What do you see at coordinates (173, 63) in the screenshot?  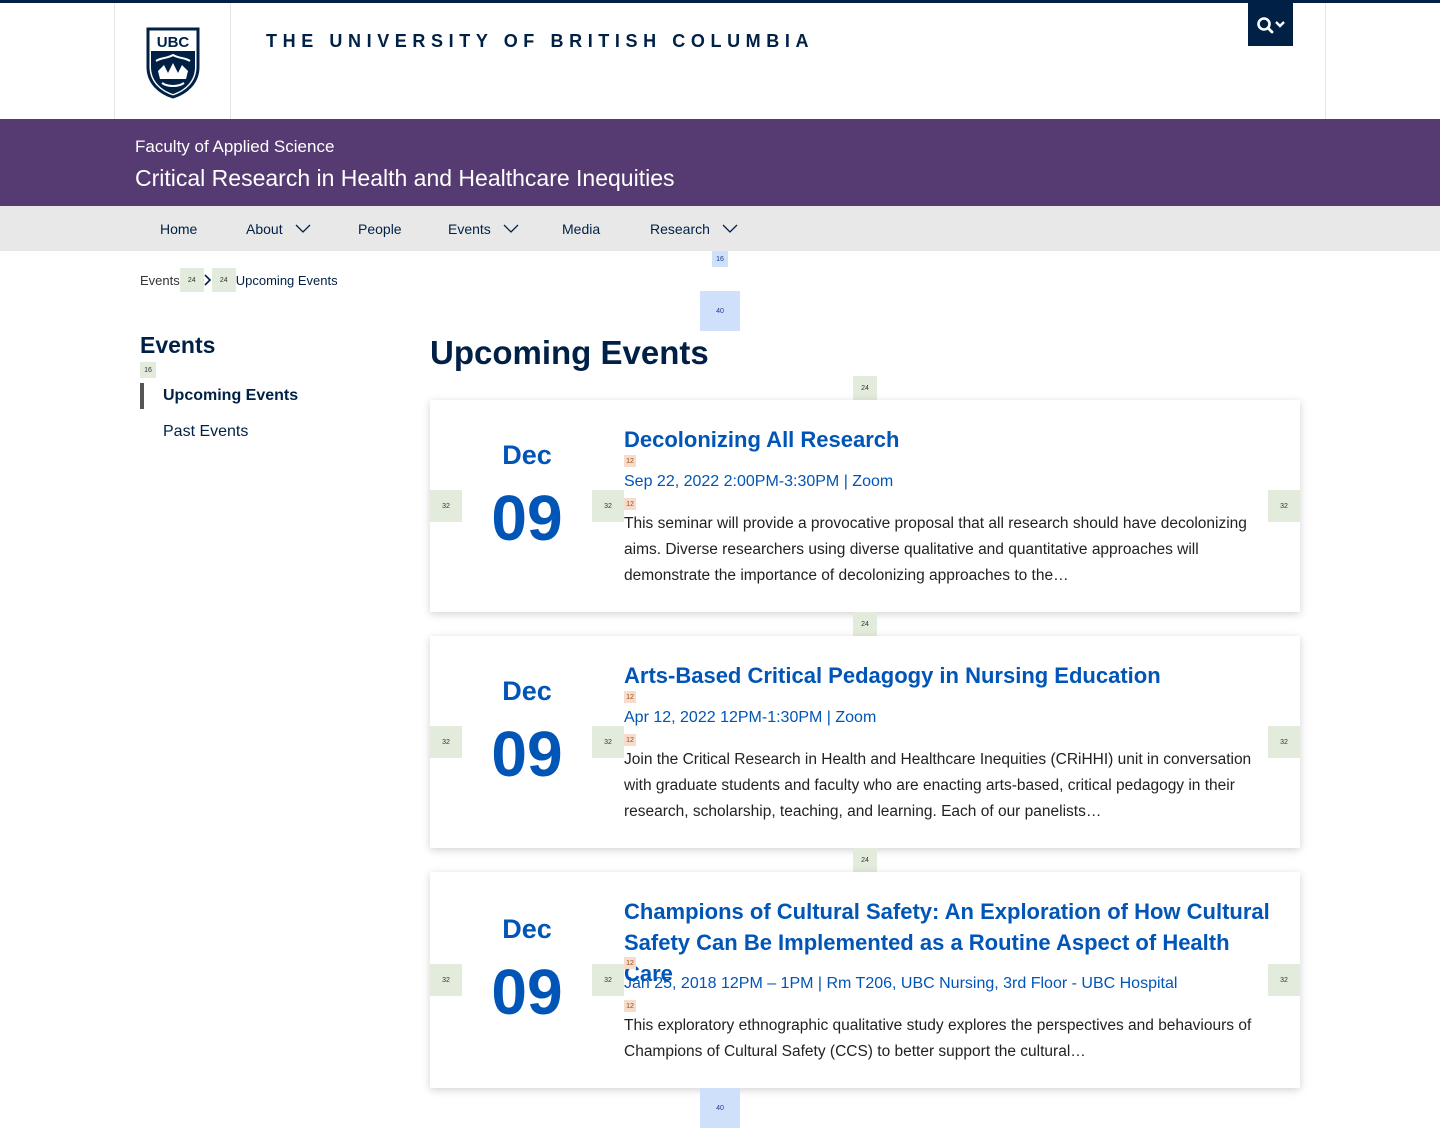 I see `ubc-crest-logo: UBC` at bounding box center [173, 63].